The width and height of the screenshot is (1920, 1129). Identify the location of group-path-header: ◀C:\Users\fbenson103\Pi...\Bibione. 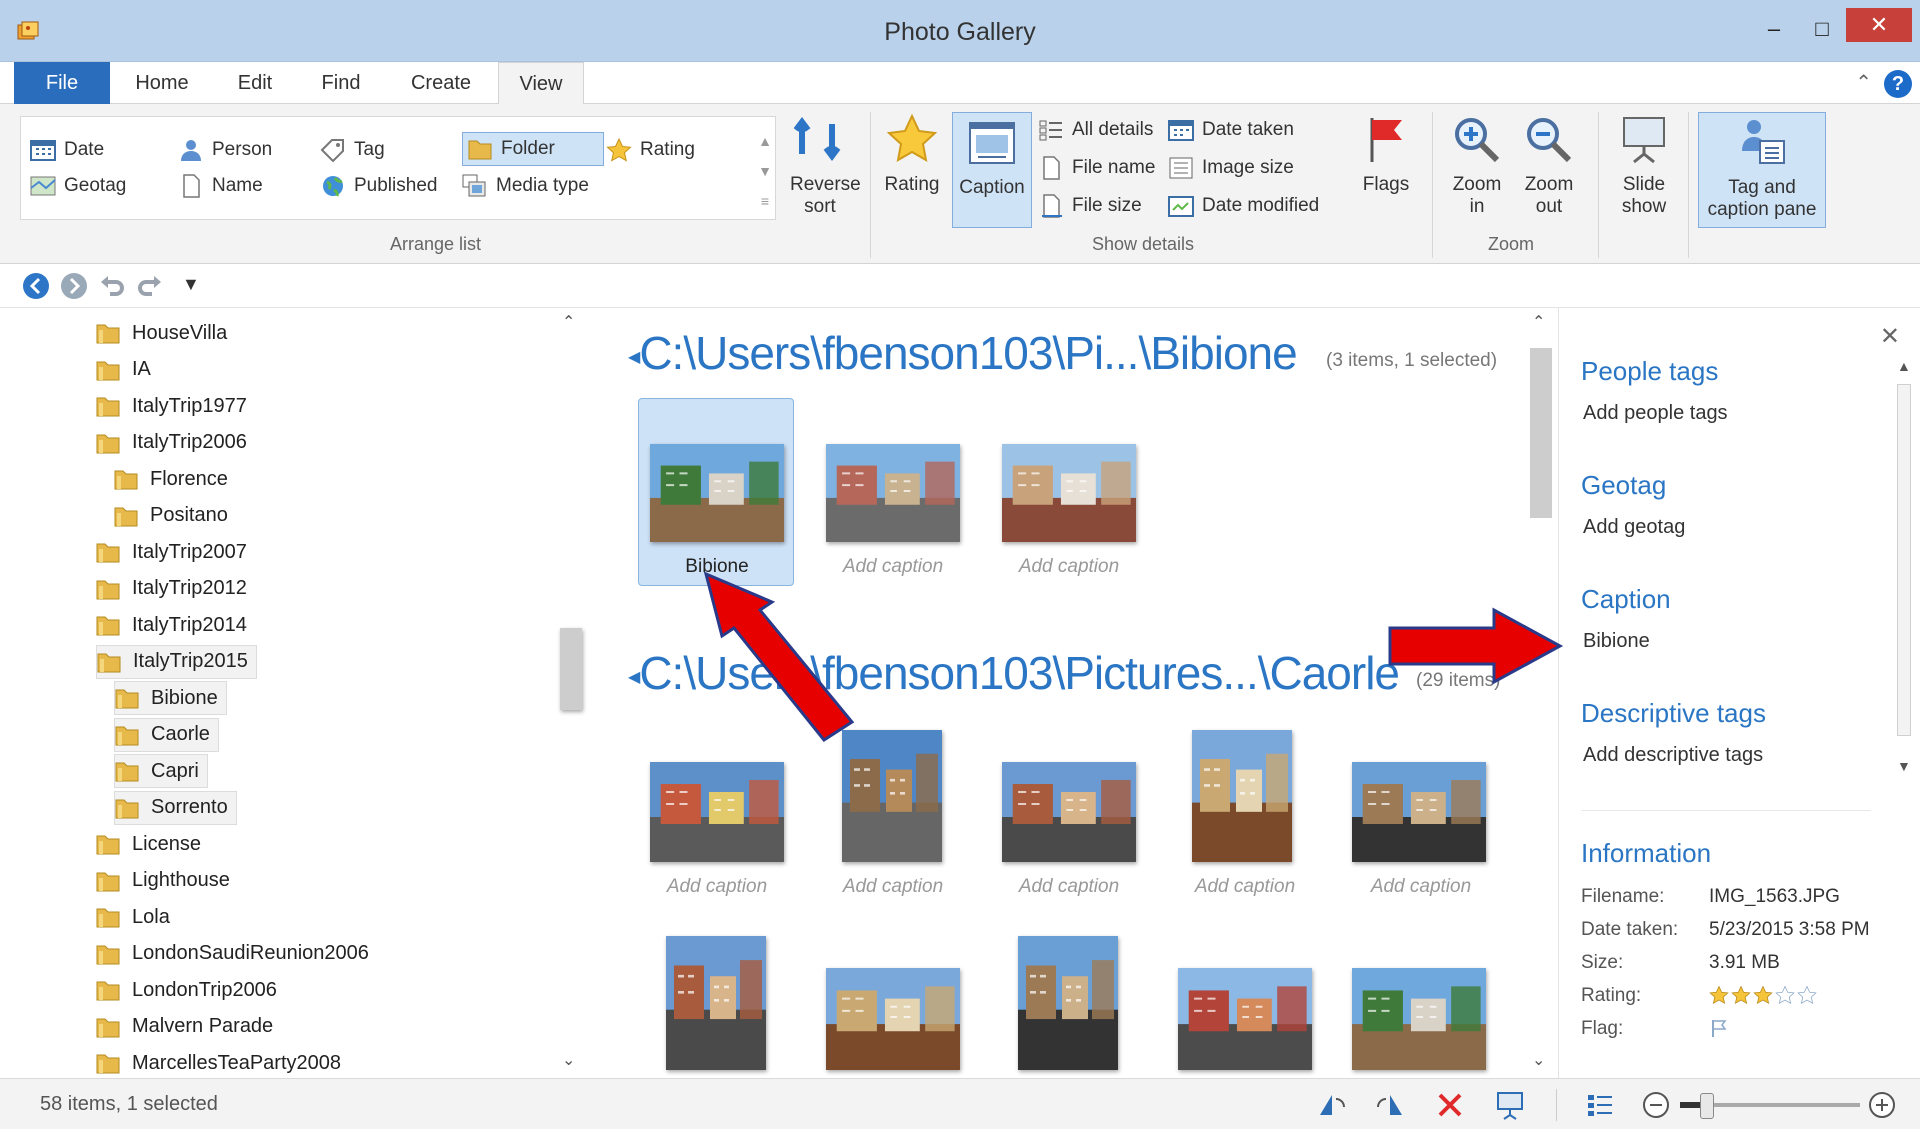
(963, 353).